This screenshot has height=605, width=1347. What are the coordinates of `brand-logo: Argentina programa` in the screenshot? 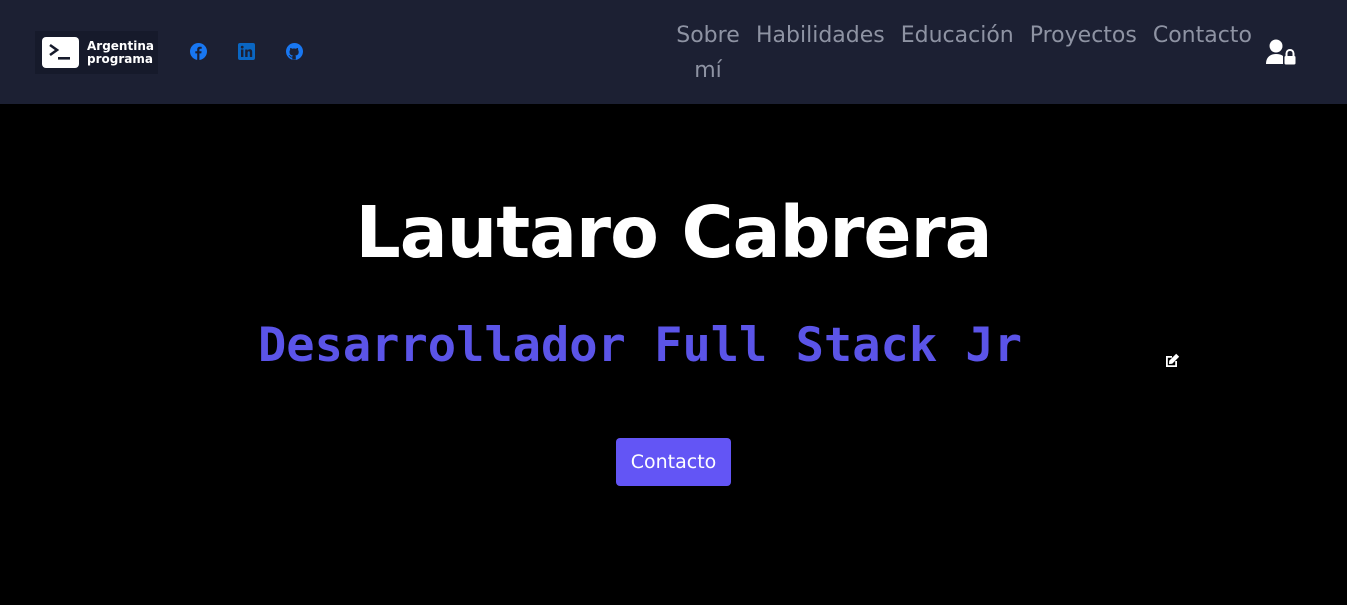 It's located at (96, 52).